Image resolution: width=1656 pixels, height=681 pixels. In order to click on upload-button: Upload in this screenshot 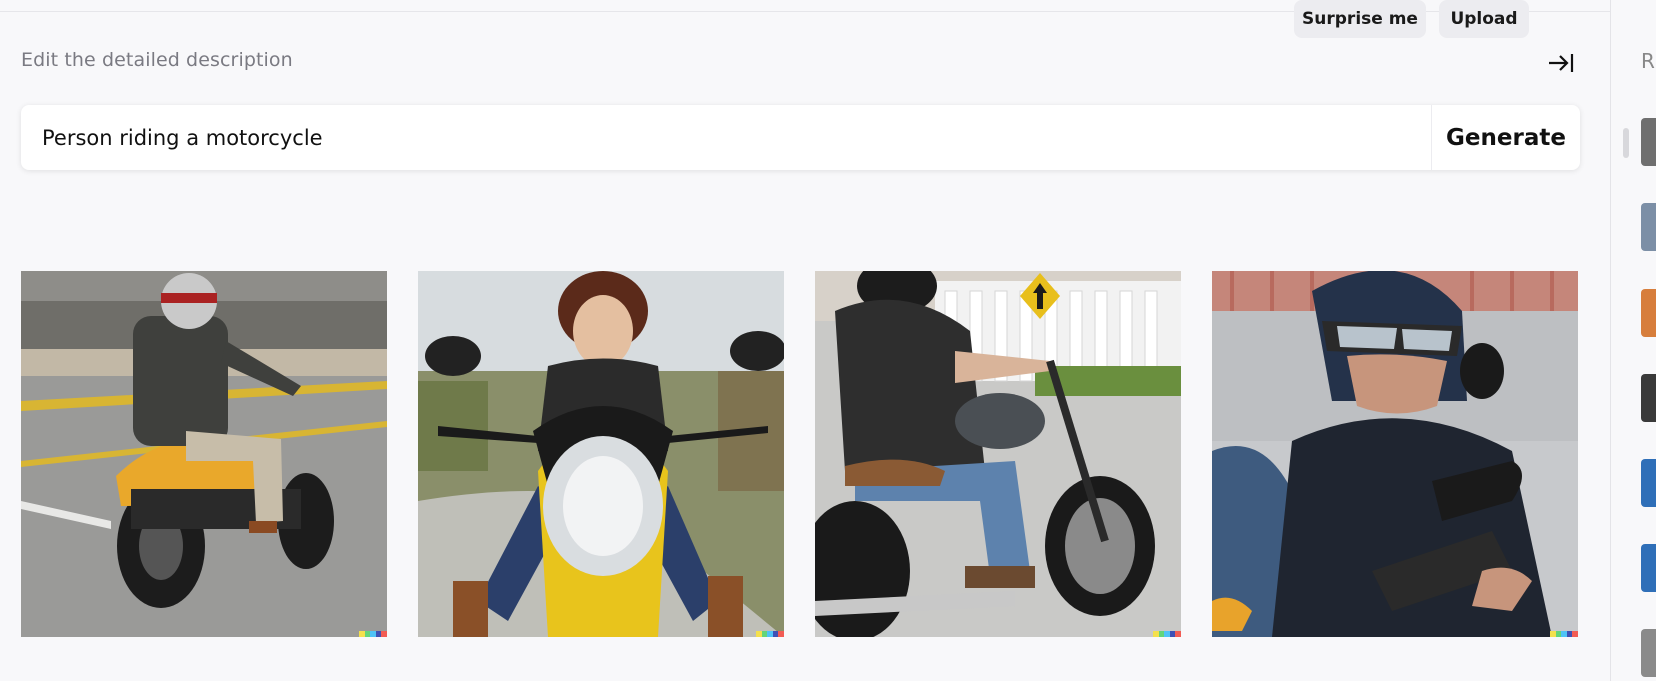, I will do `click(1484, 19)`.